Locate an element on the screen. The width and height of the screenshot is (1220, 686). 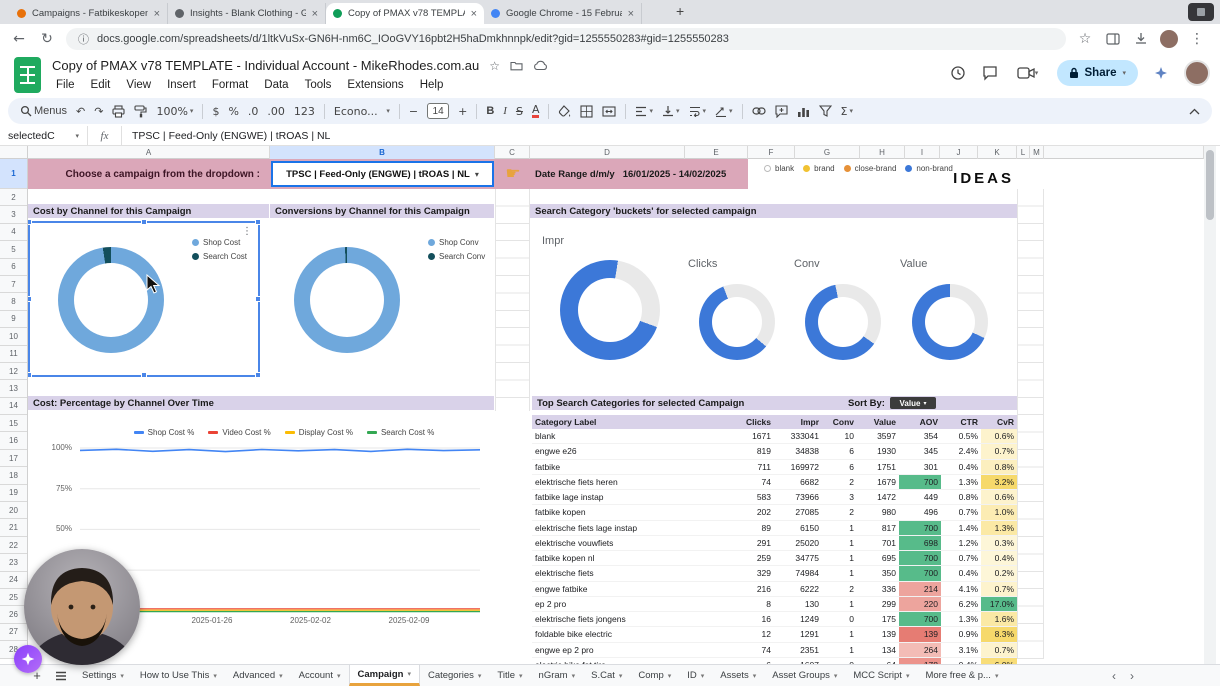
sheet-tab-comp: Comp ▾ is located at coordinates (654, 675).